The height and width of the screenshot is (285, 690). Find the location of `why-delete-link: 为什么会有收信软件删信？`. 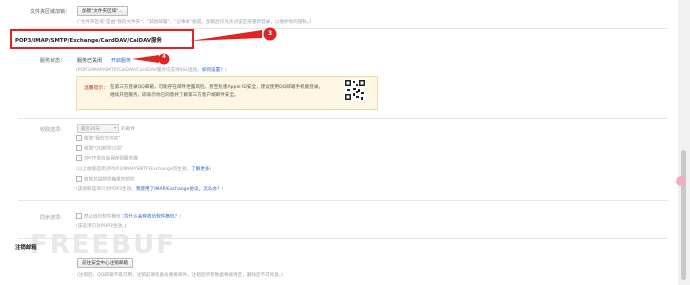

why-delete-link: 为什么会有收信软件删信？ is located at coordinates (151, 217).